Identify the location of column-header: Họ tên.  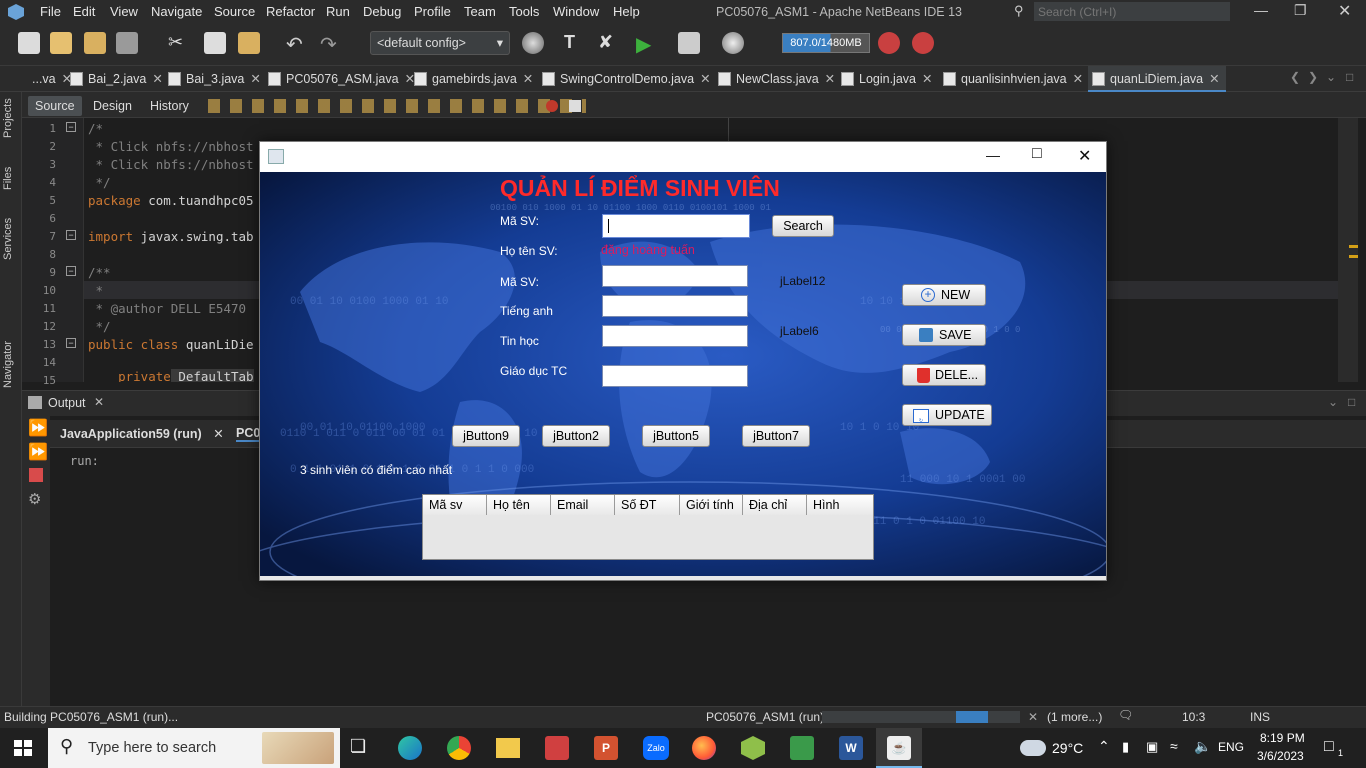
(519, 505).